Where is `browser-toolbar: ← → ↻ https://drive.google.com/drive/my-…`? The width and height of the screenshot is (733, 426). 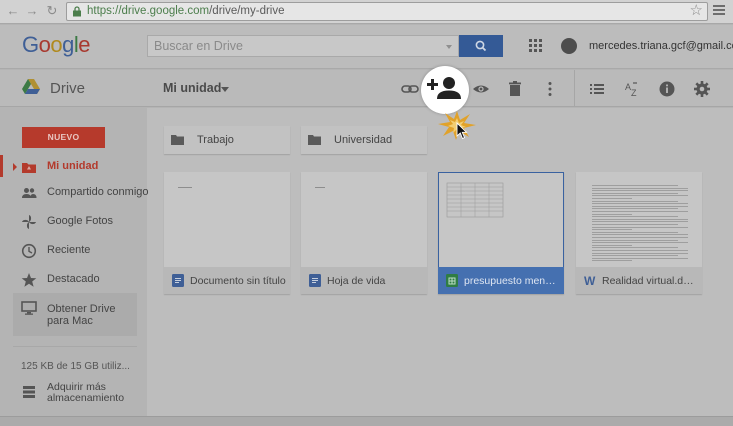
browser-toolbar: ← → ↻ https://drive.google.com/drive/my-… is located at coordinates (366, 12).